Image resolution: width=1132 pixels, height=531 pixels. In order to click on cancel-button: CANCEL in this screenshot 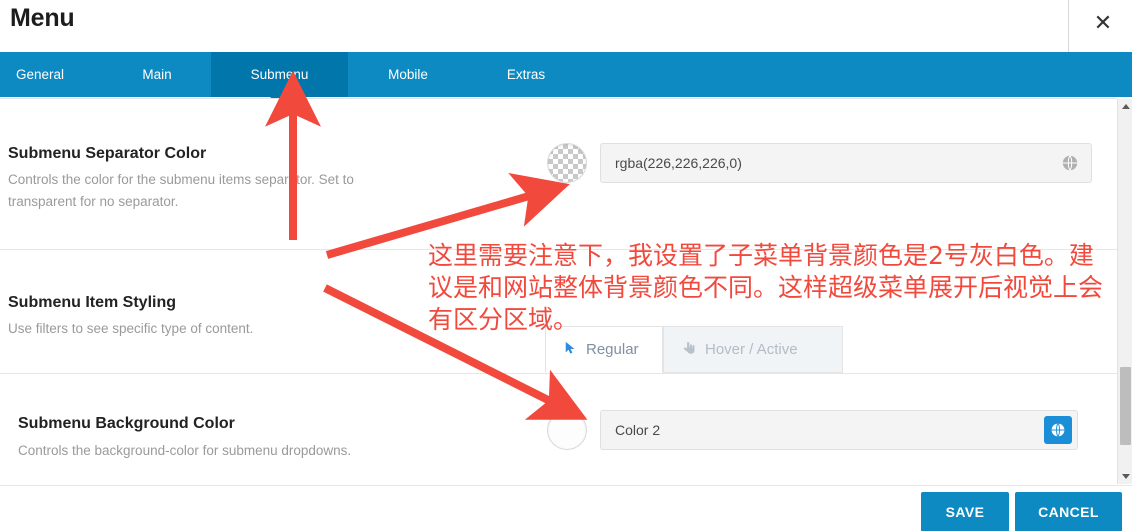, I will do `click(1068, 511)`.